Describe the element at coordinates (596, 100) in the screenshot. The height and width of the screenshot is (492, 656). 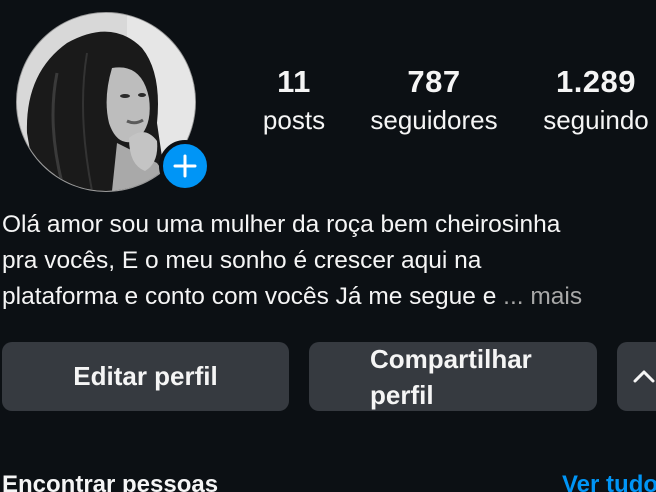
I see `stat-following: 1.289 seguindo` at that location.